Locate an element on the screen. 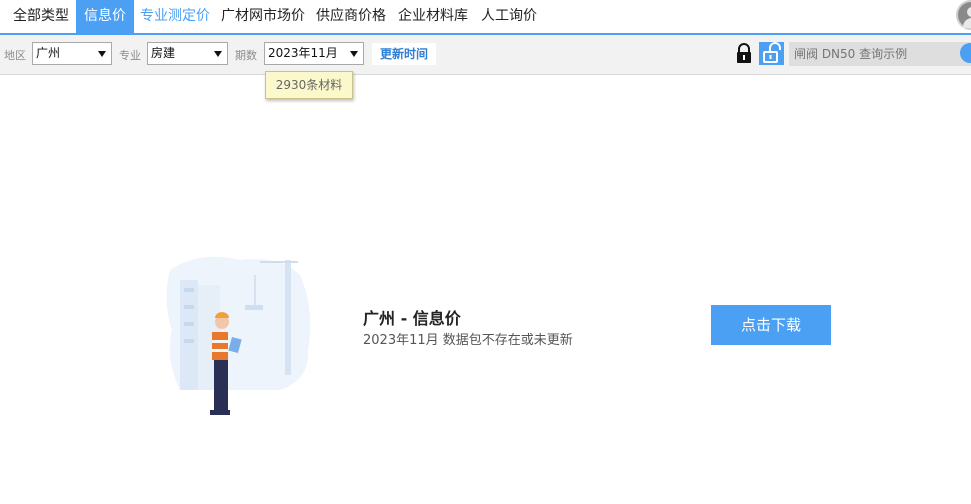 Image resolution: width=971 pixels, height=504 pixels. tab-labor-inquiry: 人工询价 is located at coordinates (509, 16).